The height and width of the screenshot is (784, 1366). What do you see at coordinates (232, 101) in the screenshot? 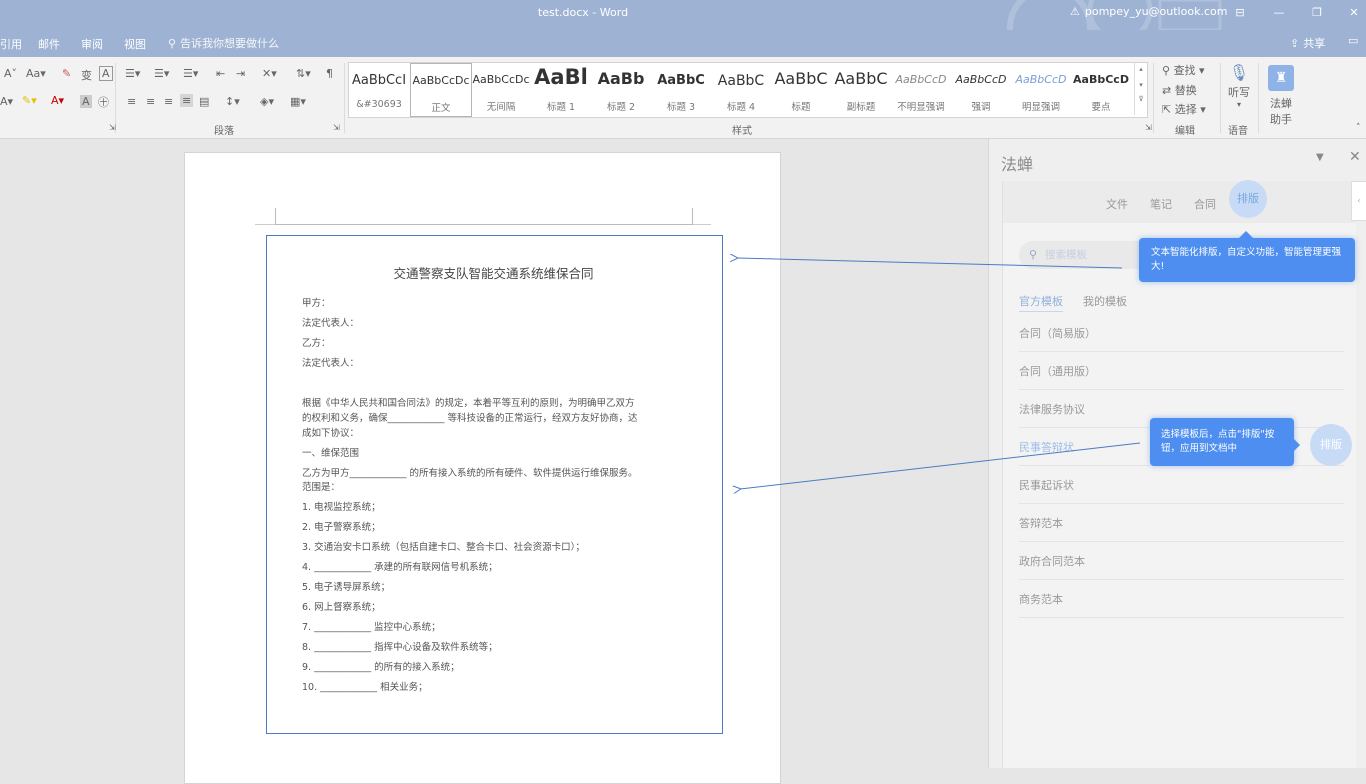
I see `line-spacing-icon: ↕▾` at bounding box center [232, 101].